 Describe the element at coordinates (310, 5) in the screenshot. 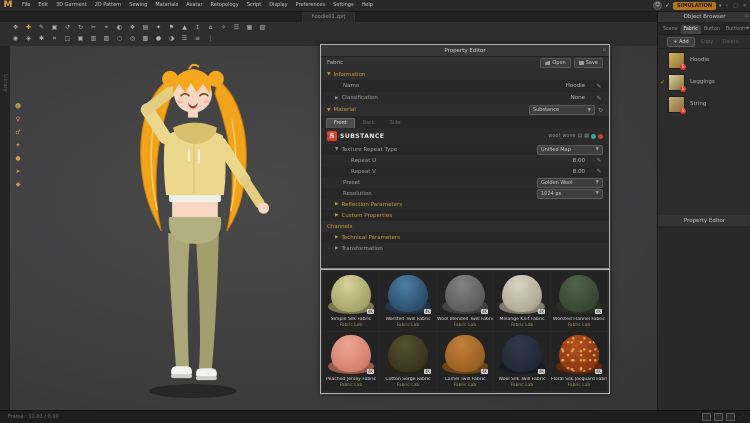

I see `menu-item-preferences: Preferences` at that location.